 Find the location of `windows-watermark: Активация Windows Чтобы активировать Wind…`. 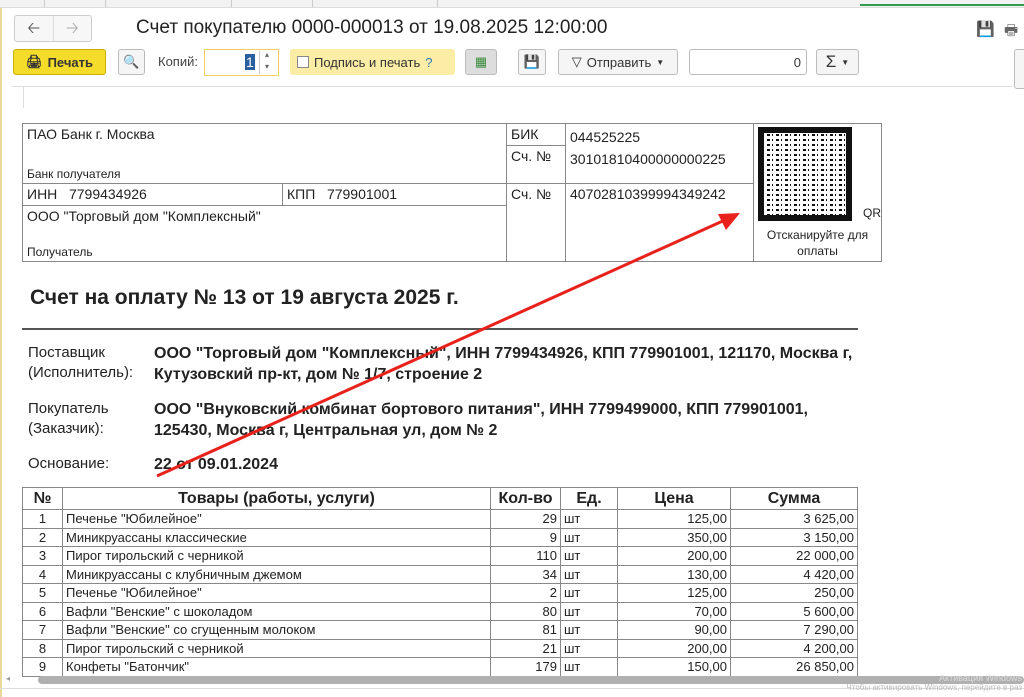

windows-watermark: Активация Windows Чтобы активировать Wind… is located at coordinates (934, 682).